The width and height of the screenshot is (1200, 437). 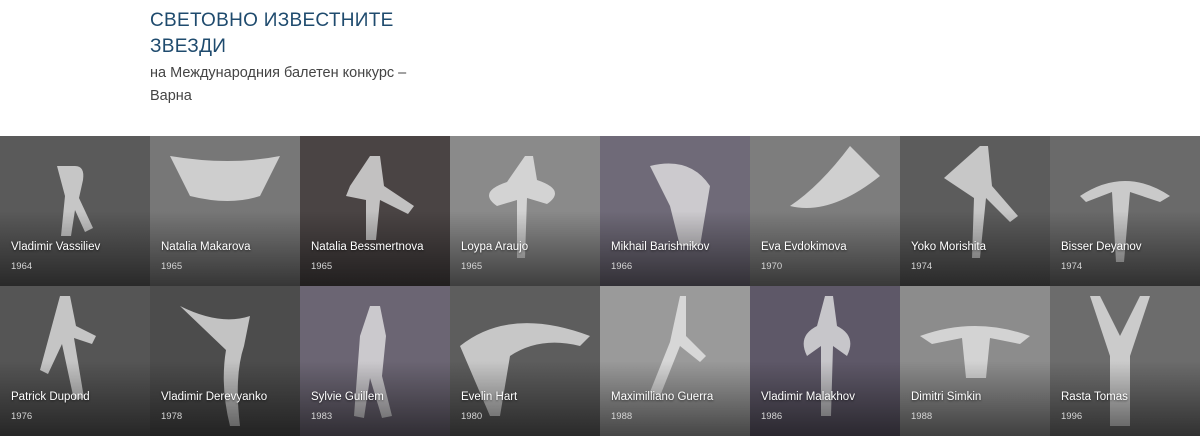 What do you see at coordinates (804, 247) in the screenshot?
I see `dancer-name: Eva Evdokimova` at bounding box center [804, 247].